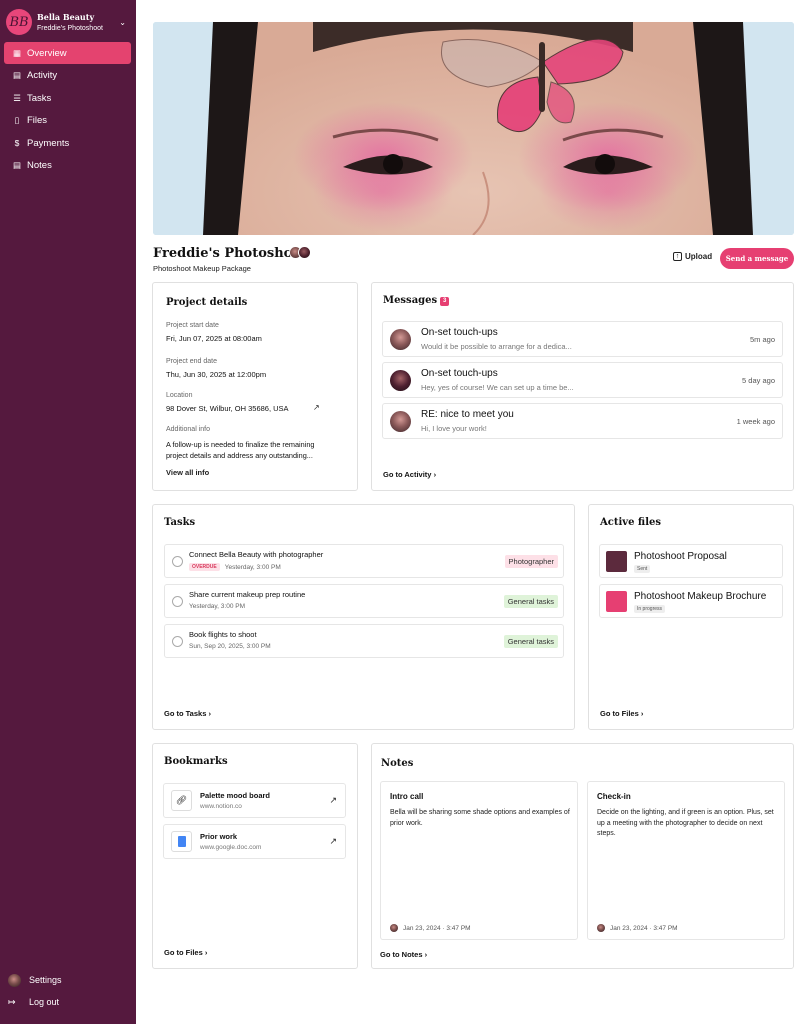 Image resolution: width=811 pixels, height=1024 pixels. I want to click on card-title: Messages 3, so click(416, 300).